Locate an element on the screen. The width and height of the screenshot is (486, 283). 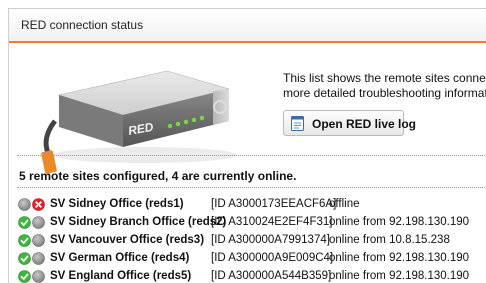
open-live-log-label: Open RED live log is located at coordinates (364, 124).